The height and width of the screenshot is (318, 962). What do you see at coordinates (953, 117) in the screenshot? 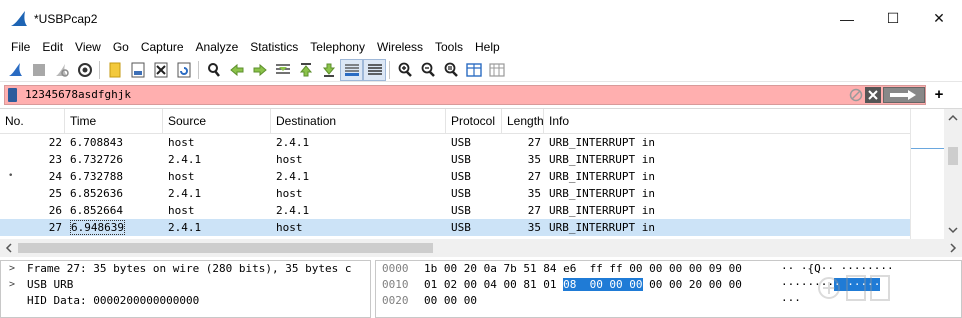
I see `scroll-up-icon` at bounding box center [953, 117].